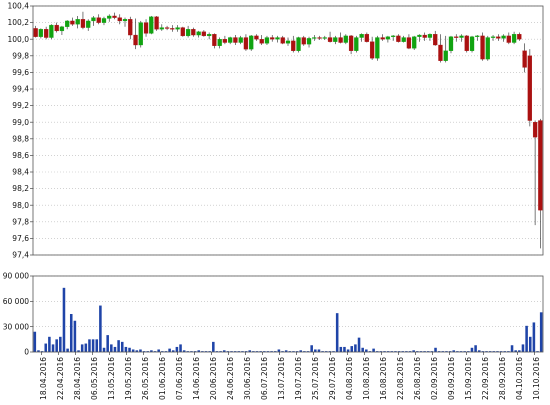 This screenshot has width=550, height=405. Describe the element at coordinates (213, 378) in the screenshot. I see `date-tick-label: 20.06.2016` at that location.